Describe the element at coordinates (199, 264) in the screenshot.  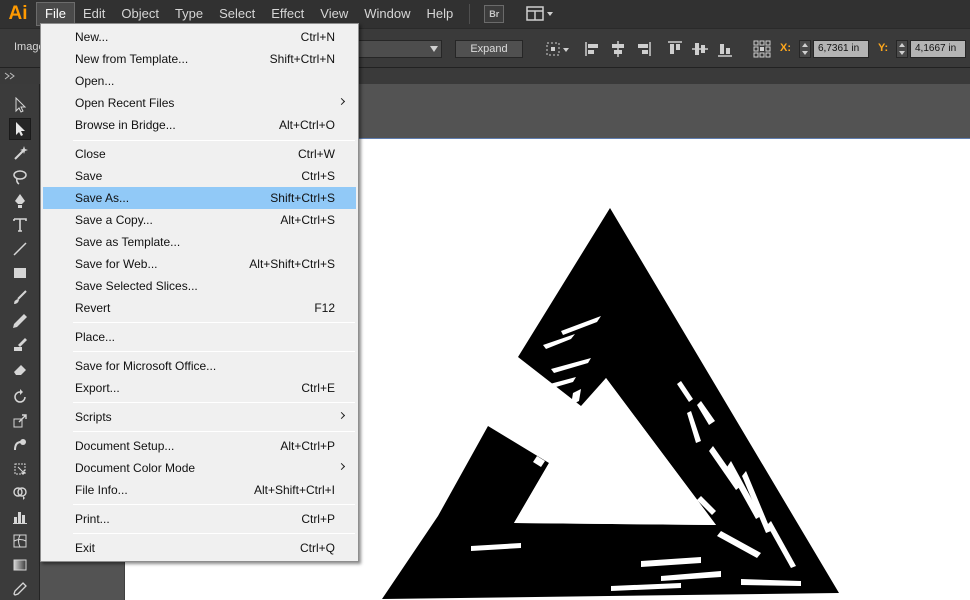
I see `menu-item-save-for-web: Save for Web... Alt+Shift+Ctrl+S` at that location.